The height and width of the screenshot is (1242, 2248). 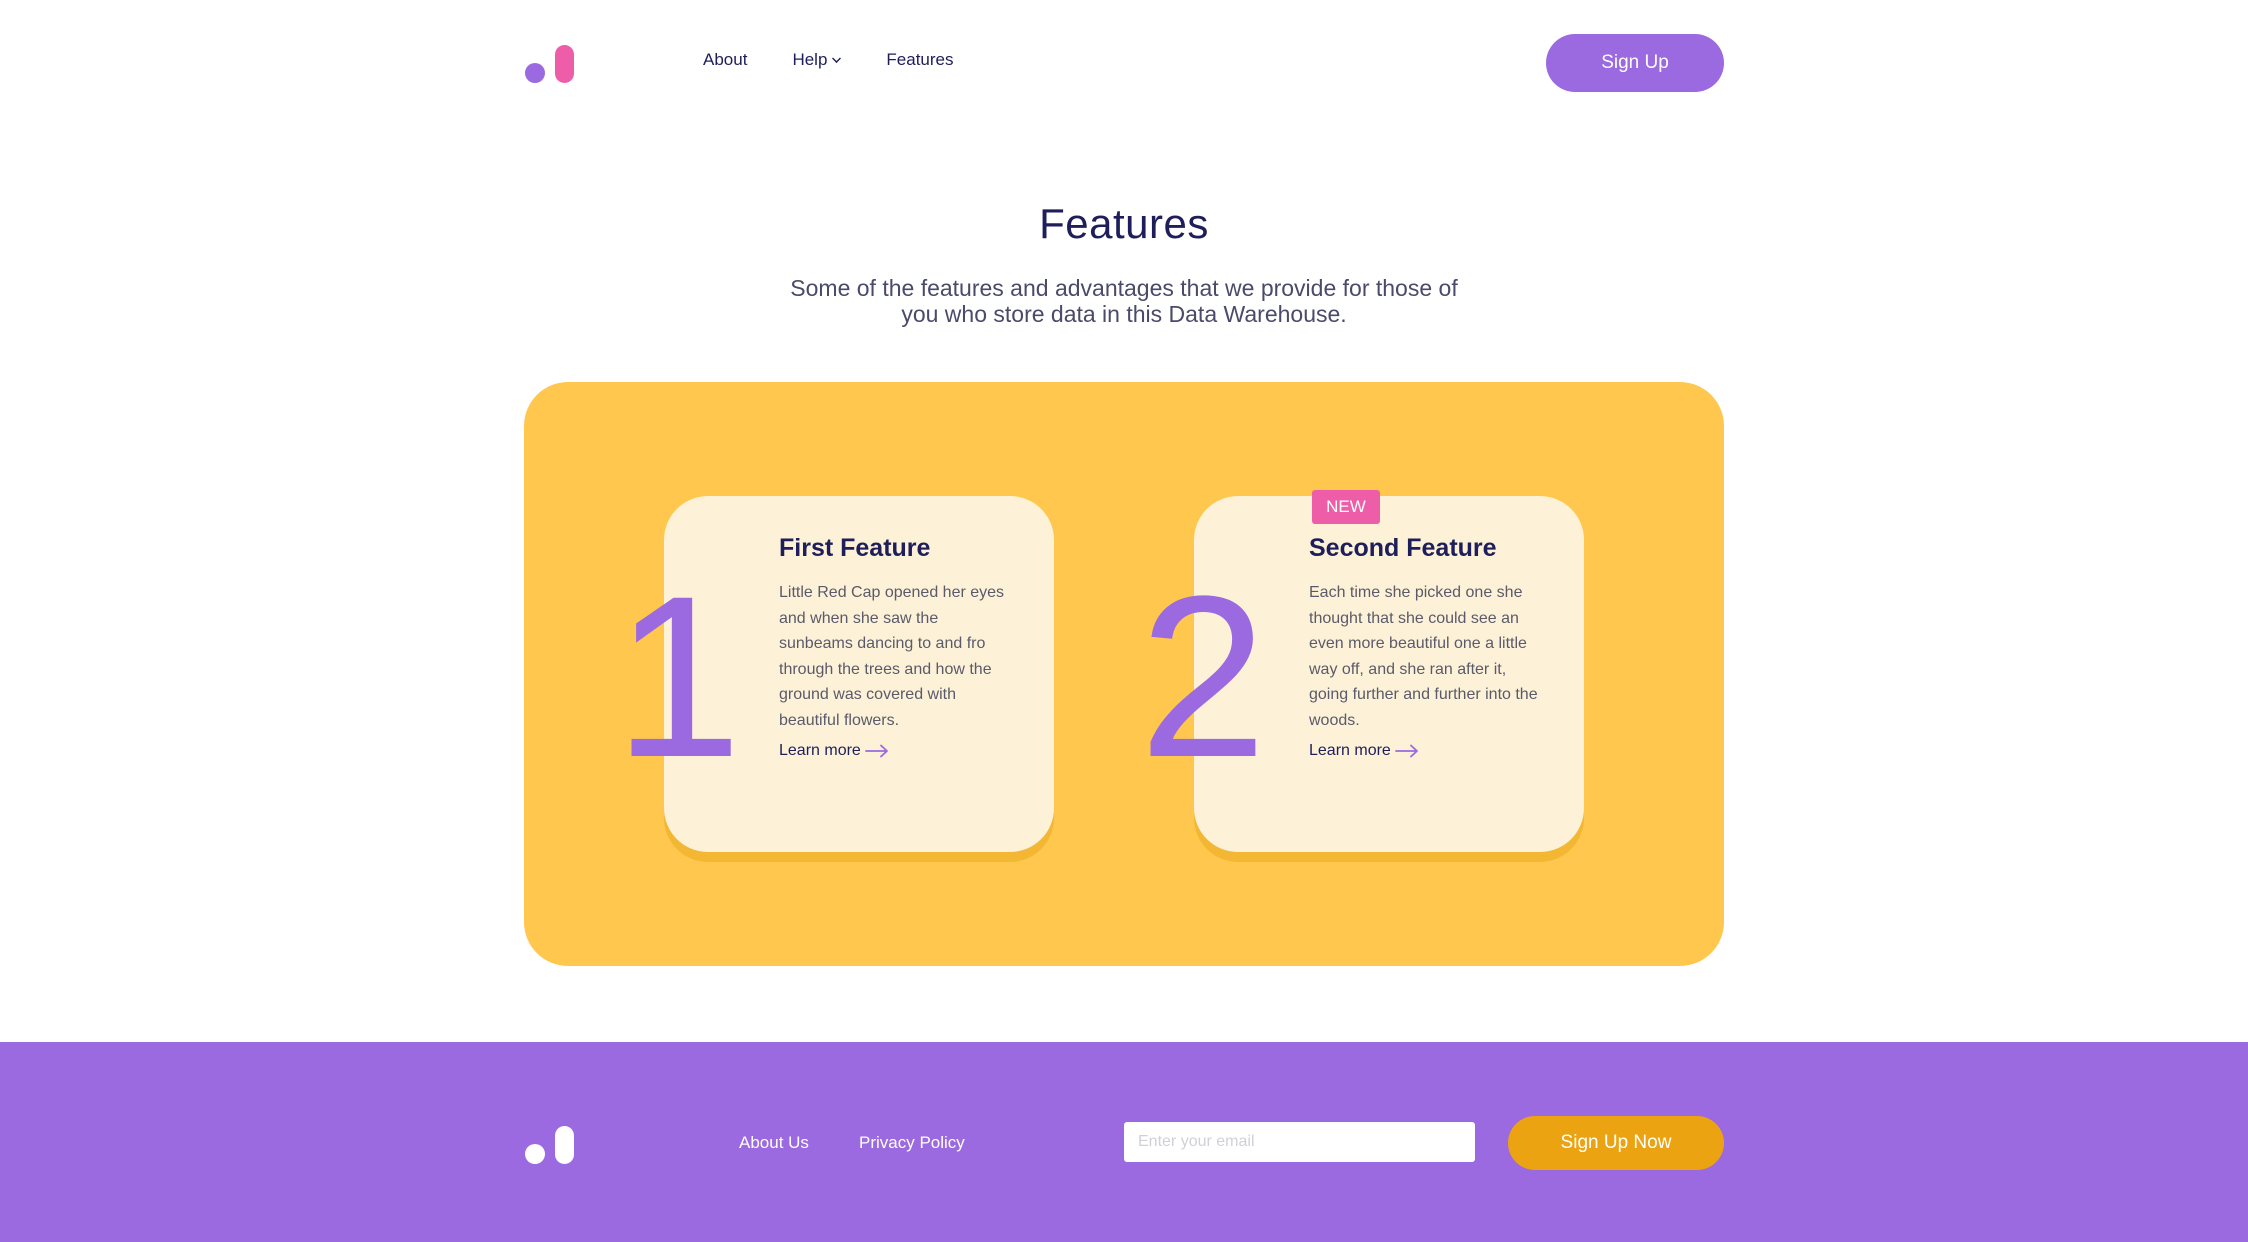 I want to click on nav-item-about: About, so click(x=725, y=60).